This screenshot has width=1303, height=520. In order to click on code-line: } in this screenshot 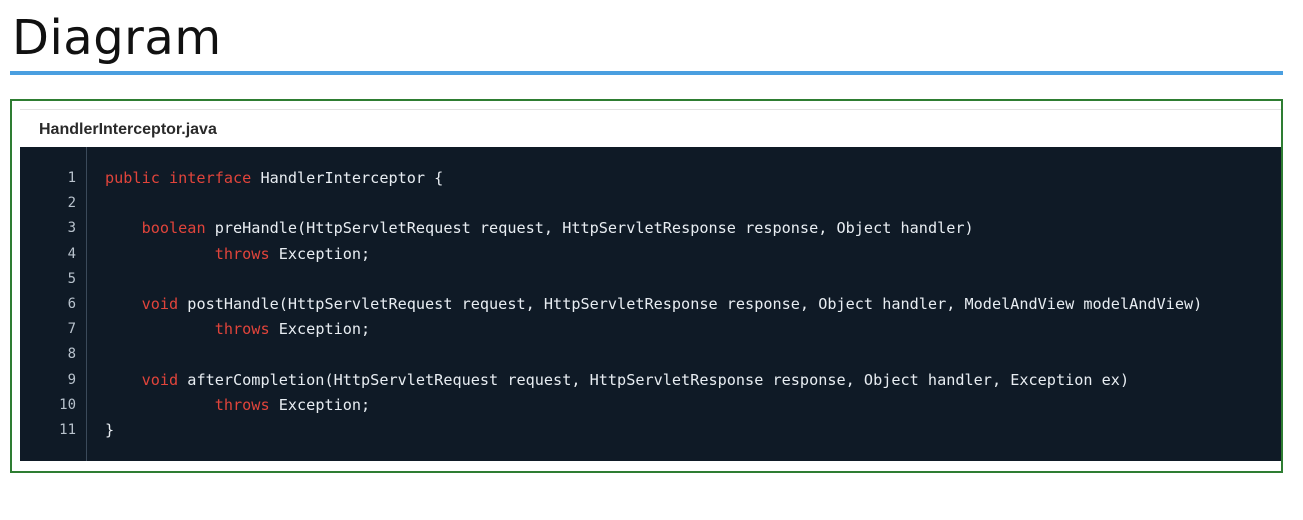, I will do `click(109, 430)`.